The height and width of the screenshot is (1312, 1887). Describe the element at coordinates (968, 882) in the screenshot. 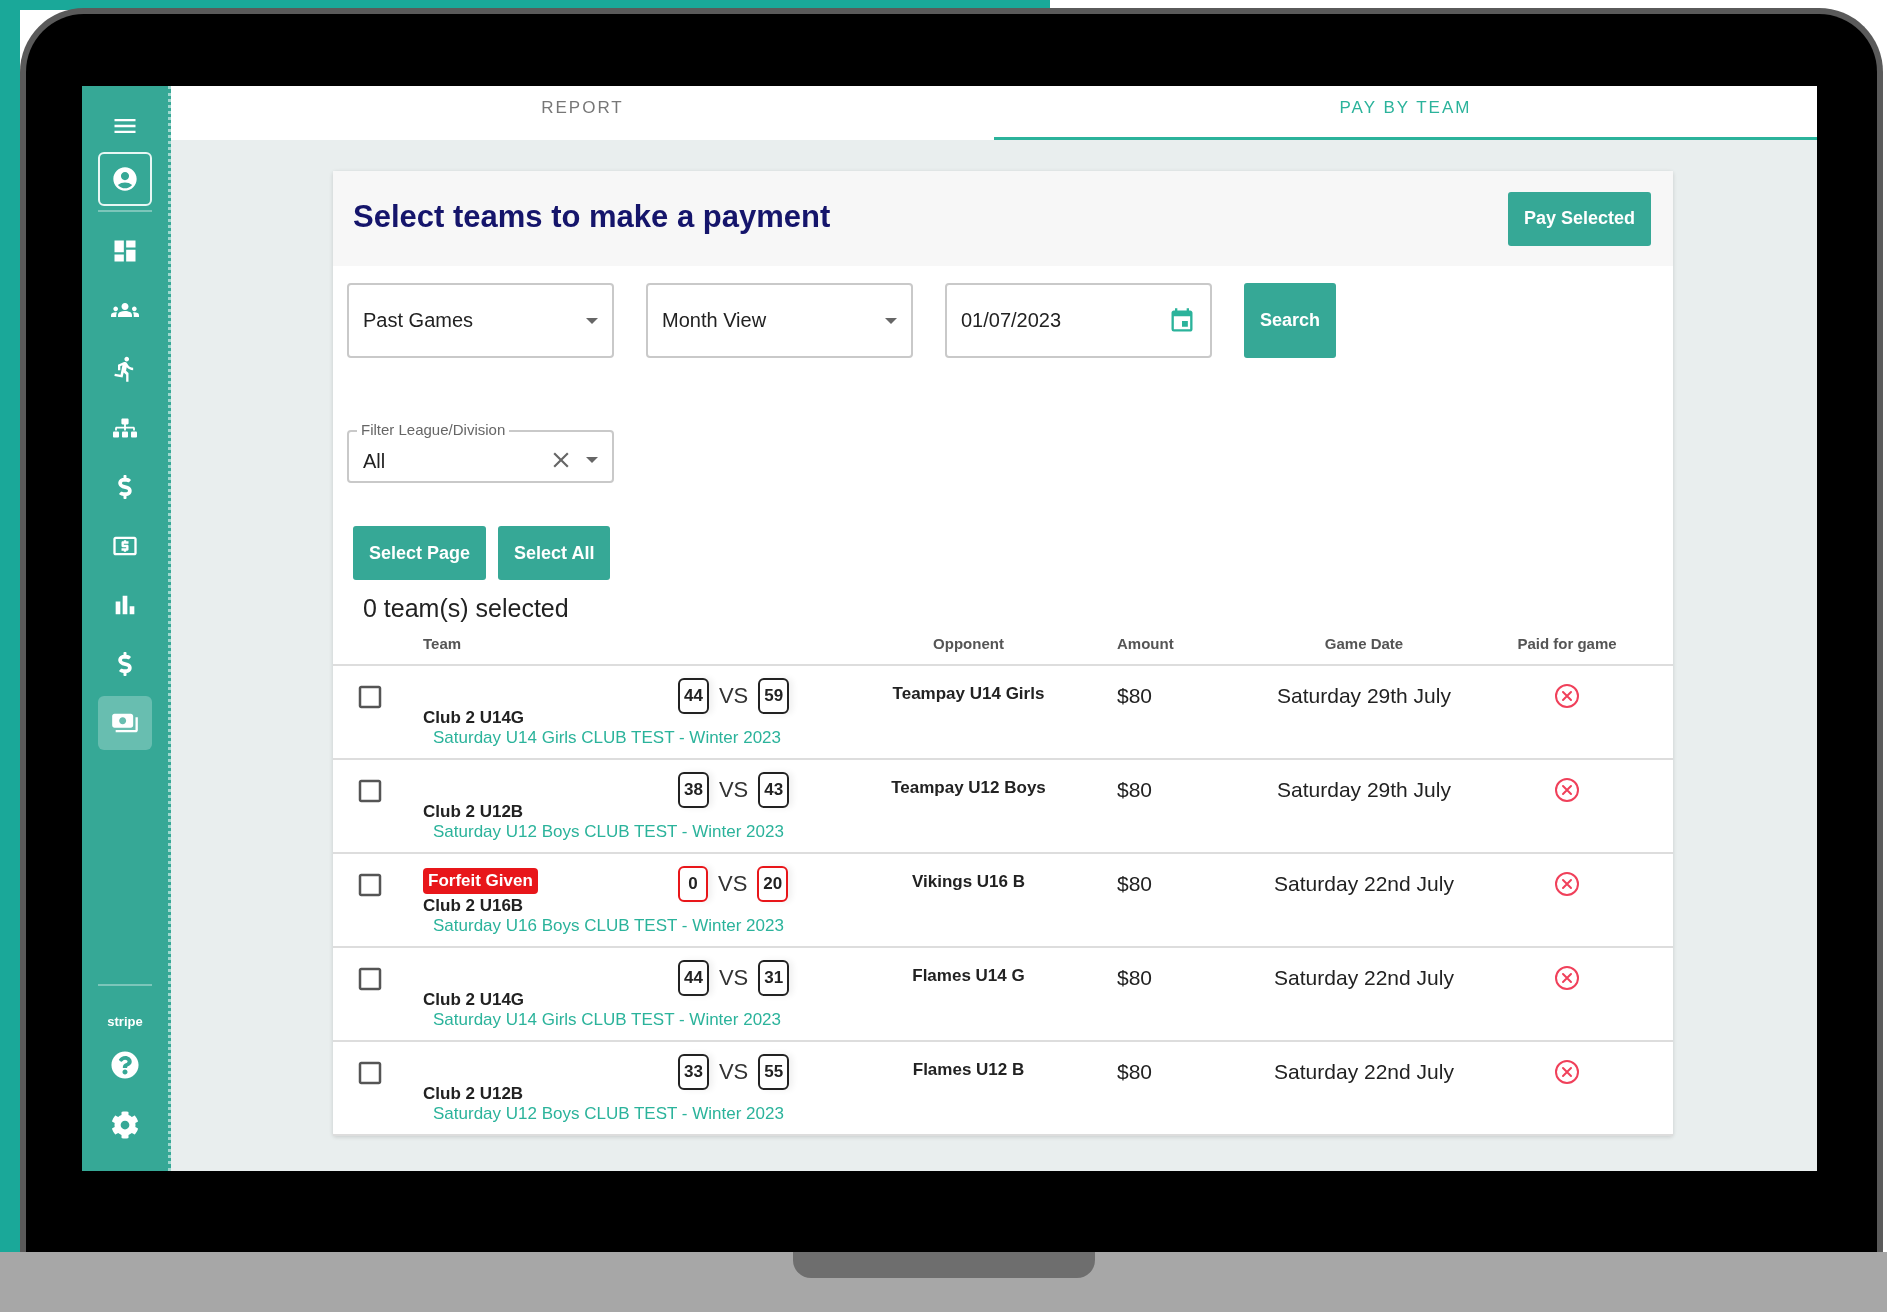

I see `opponent-name: Vikings U16 B` at that location.